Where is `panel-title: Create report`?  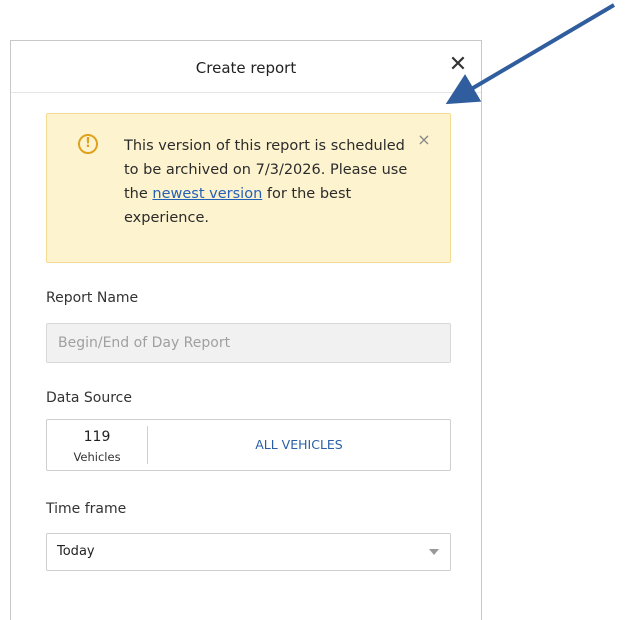 panel-title: Create report is located at coordinates (246, 68).